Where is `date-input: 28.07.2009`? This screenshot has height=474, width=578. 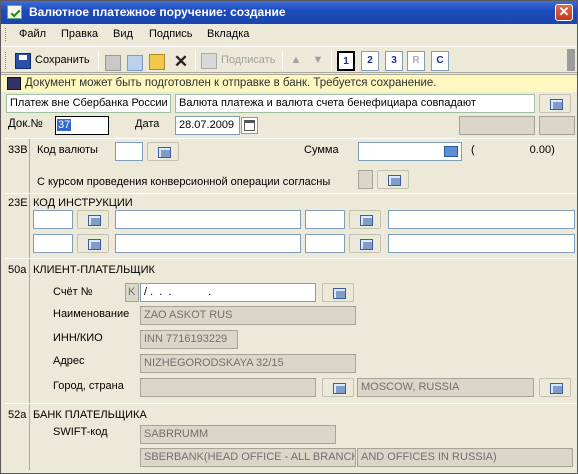
date-input: 28.07.2009 is located at coordinates (207, 125).